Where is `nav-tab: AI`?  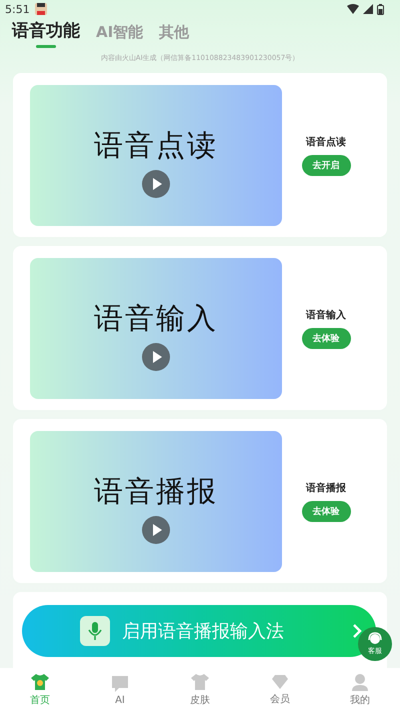
nav-tab: AI is located at coordinates (120, 690).